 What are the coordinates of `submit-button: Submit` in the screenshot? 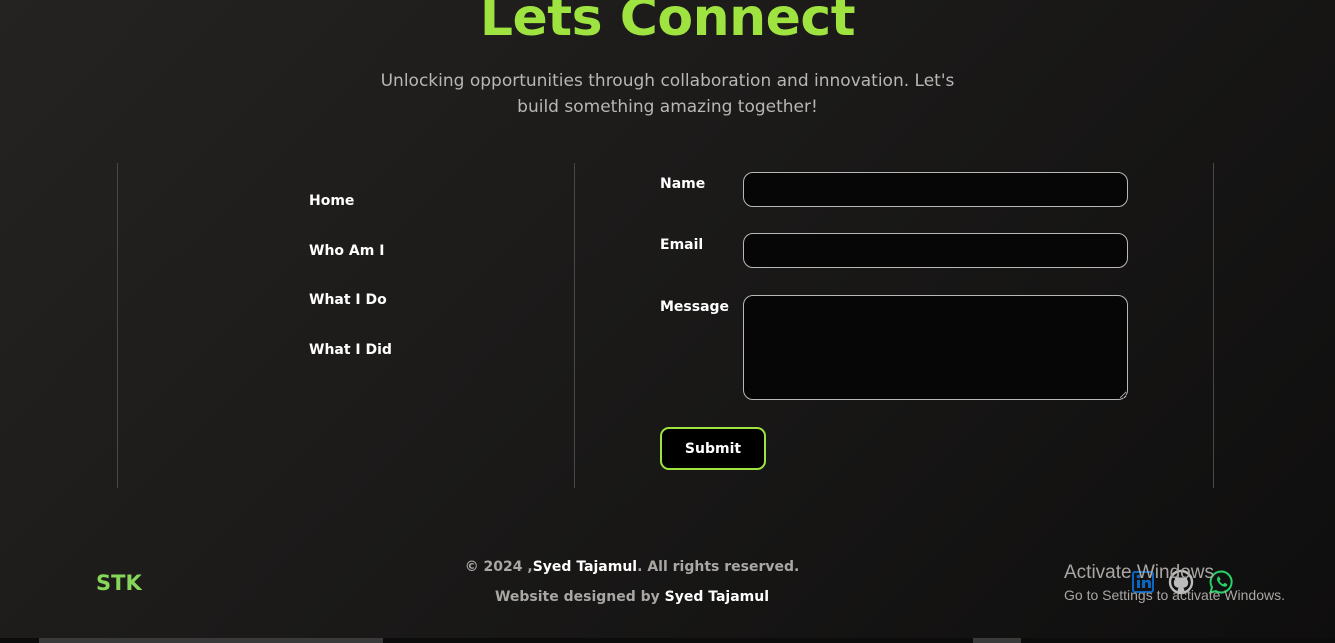 It's located at (713, 448).